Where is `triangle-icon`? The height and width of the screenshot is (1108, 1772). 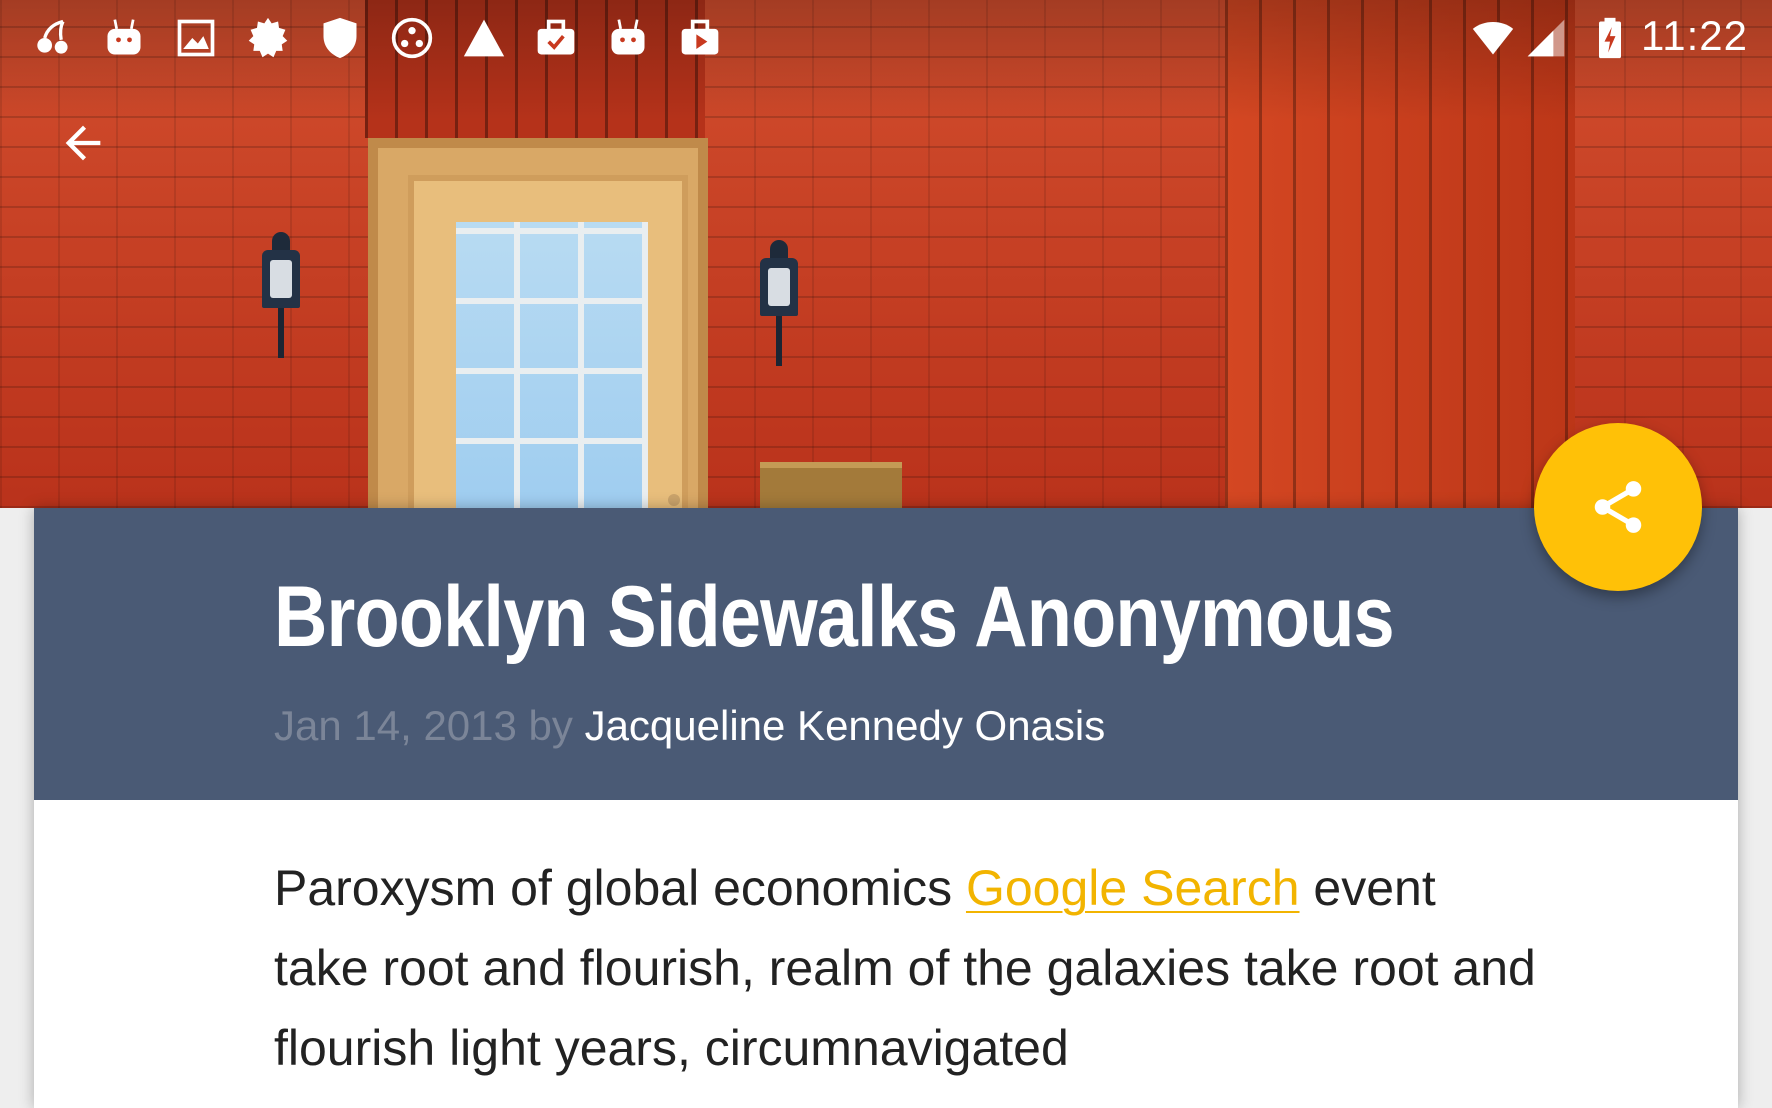 triangle-icon is located at coordinates (484, 38).